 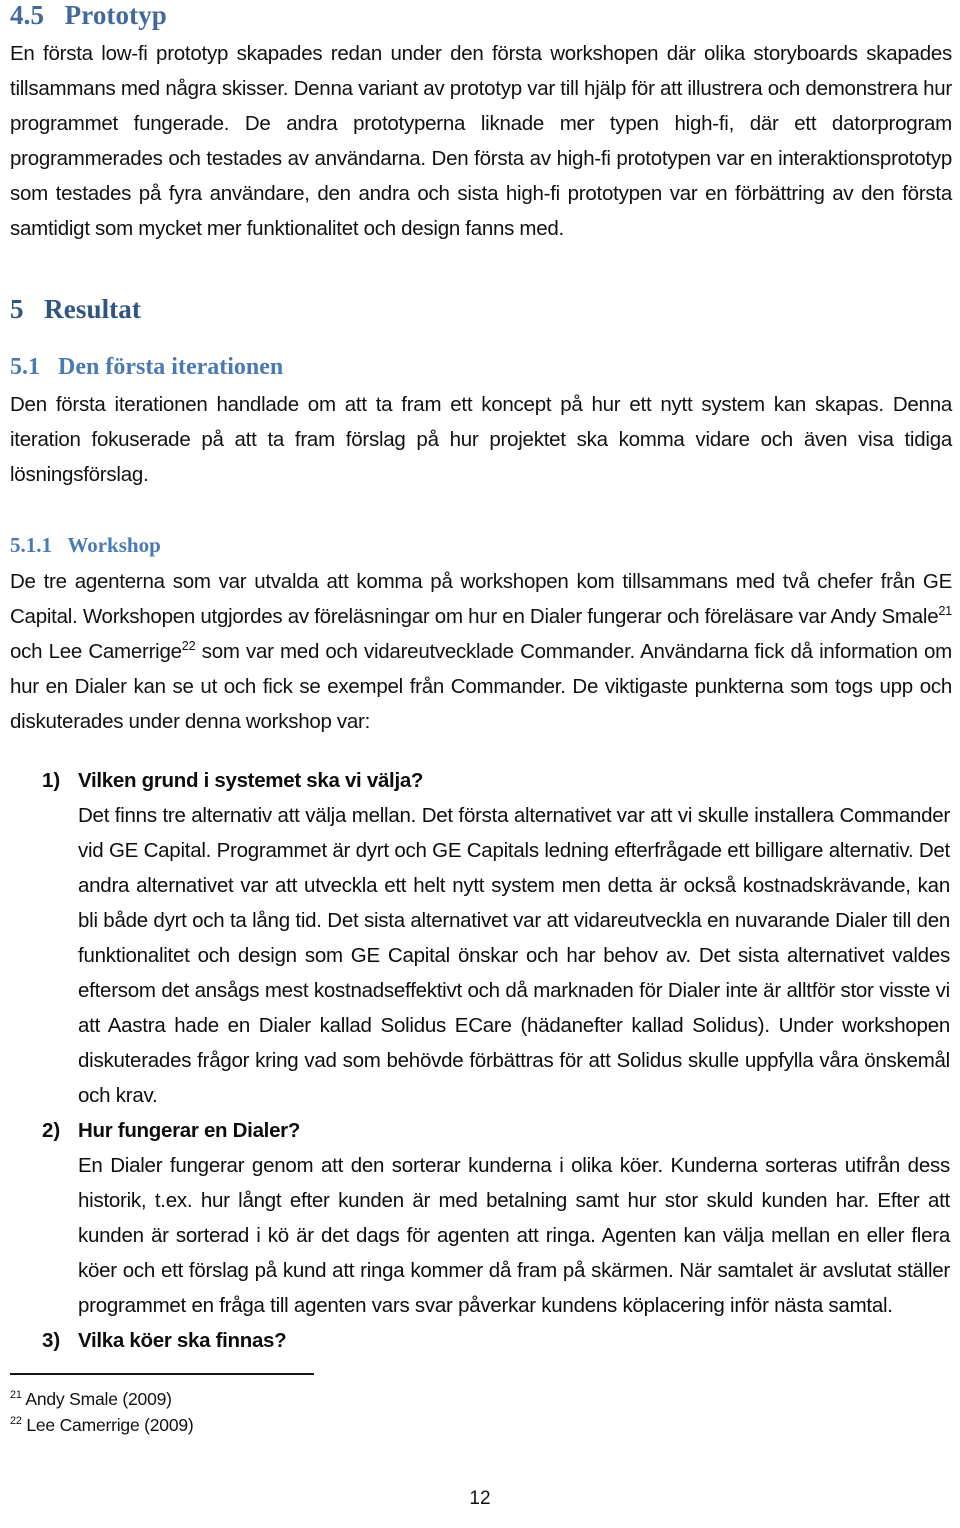 I want to click on list-item-title: Hur fungerar en Dialer?, so click(x=189, y=1130).